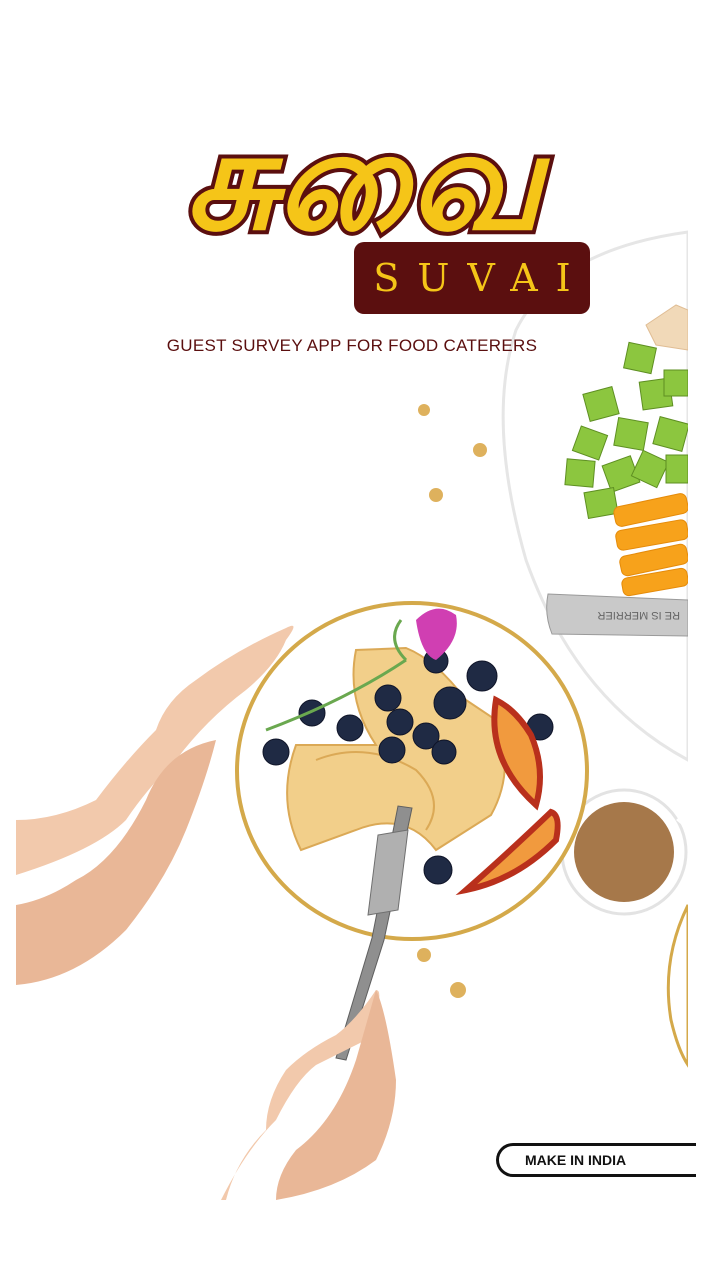 This screenshot has height=1280, width=720. I want to click on suvai-badge: SUVAI, so click(472, 278).